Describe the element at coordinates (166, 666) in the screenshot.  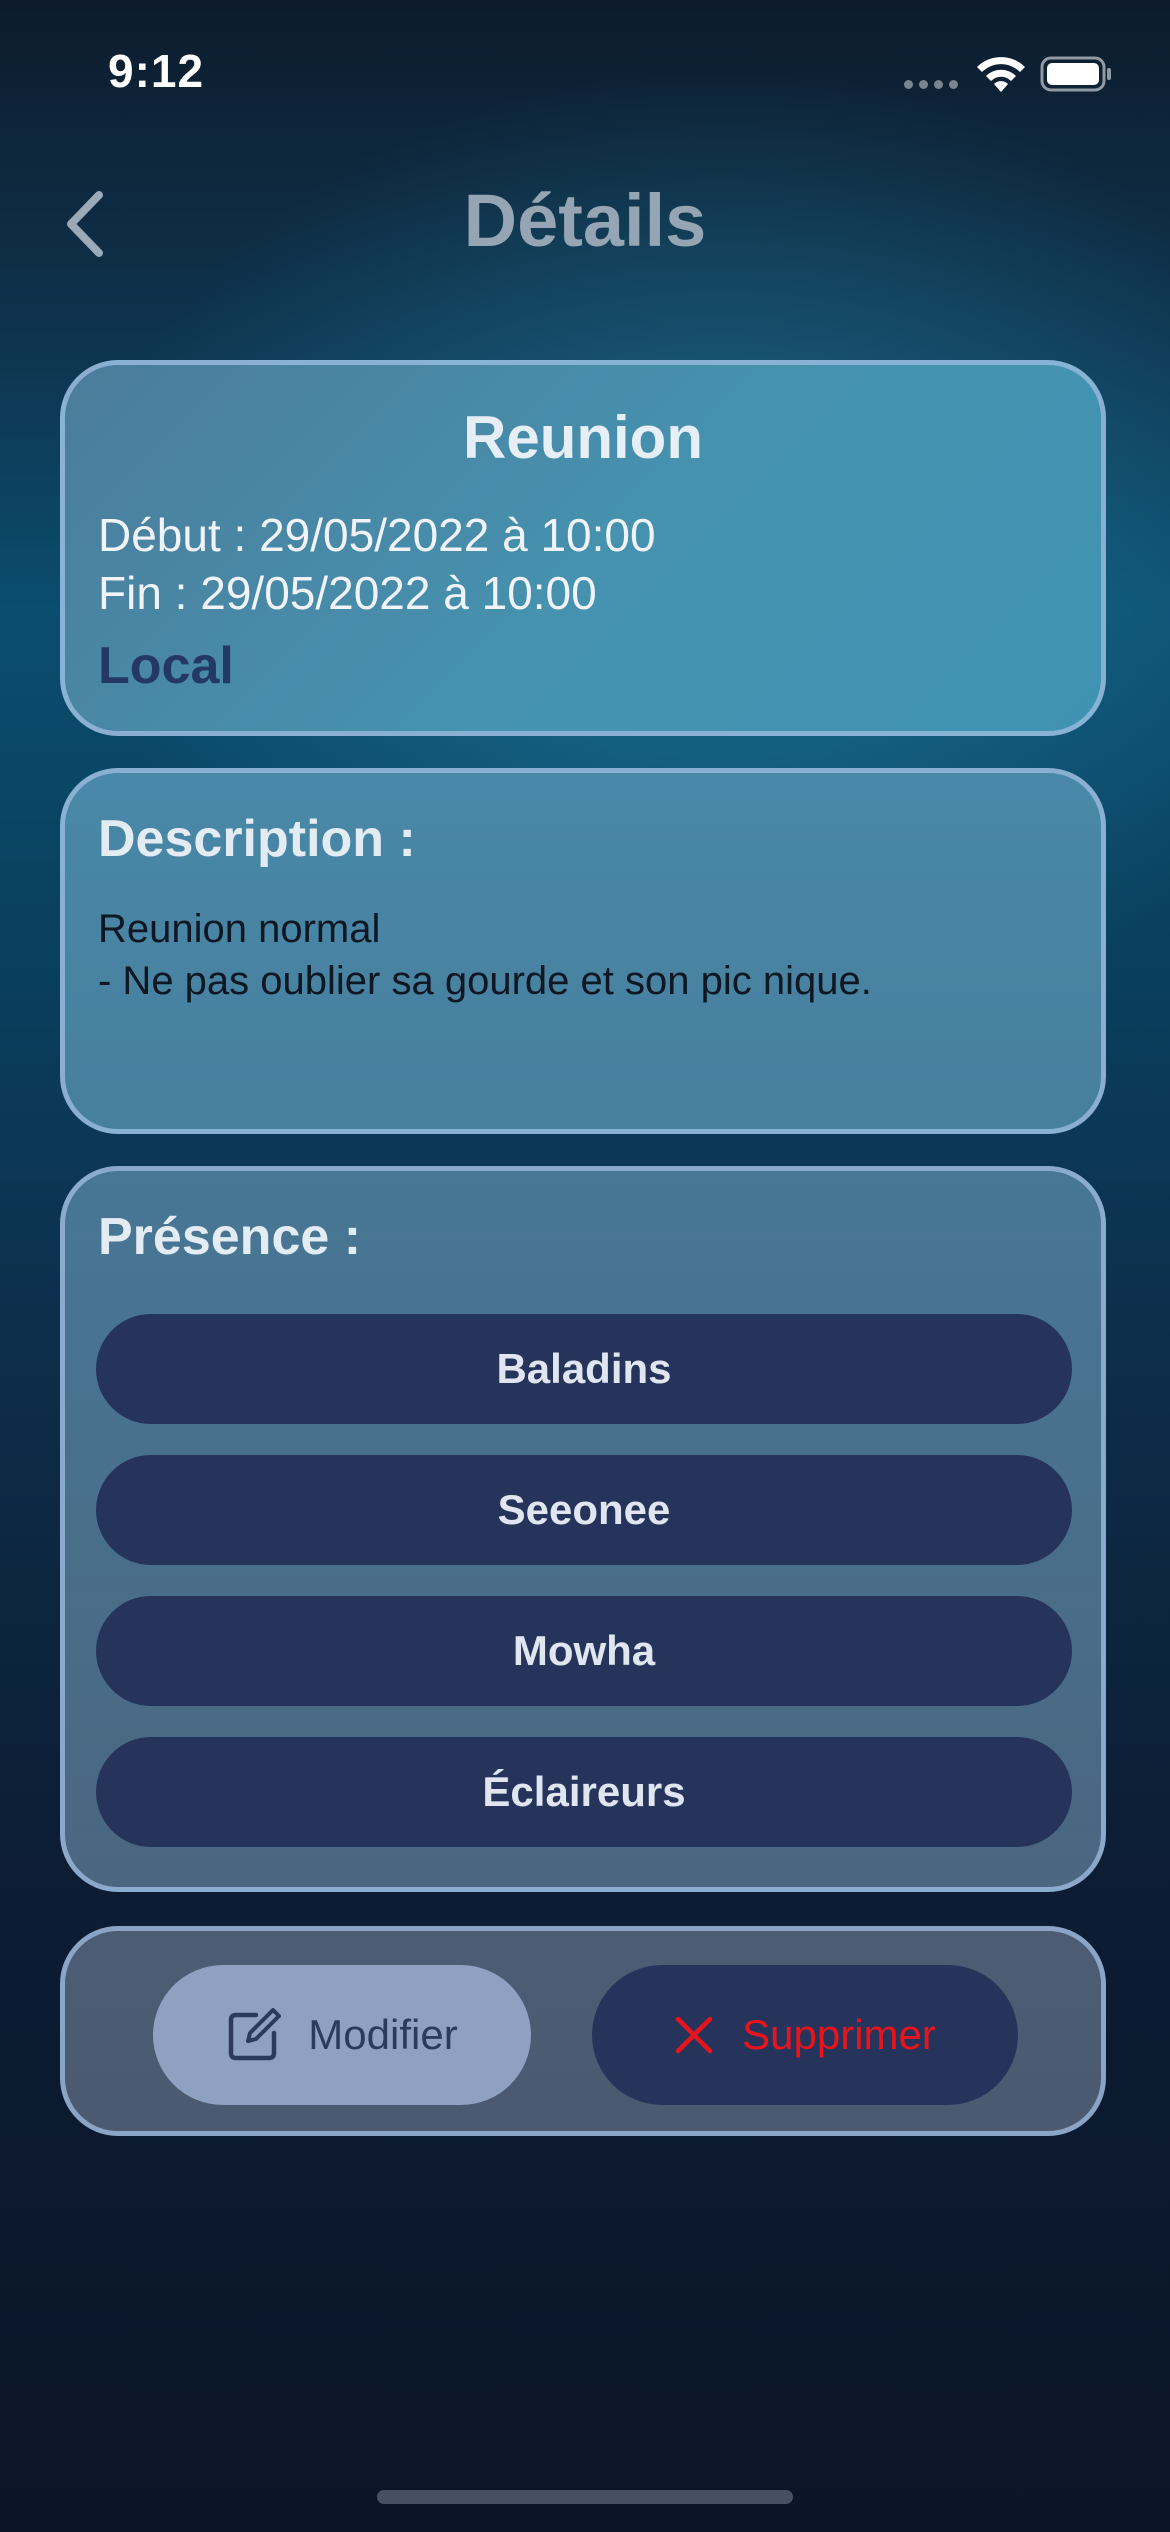
I see `event-location: Local` at that location.